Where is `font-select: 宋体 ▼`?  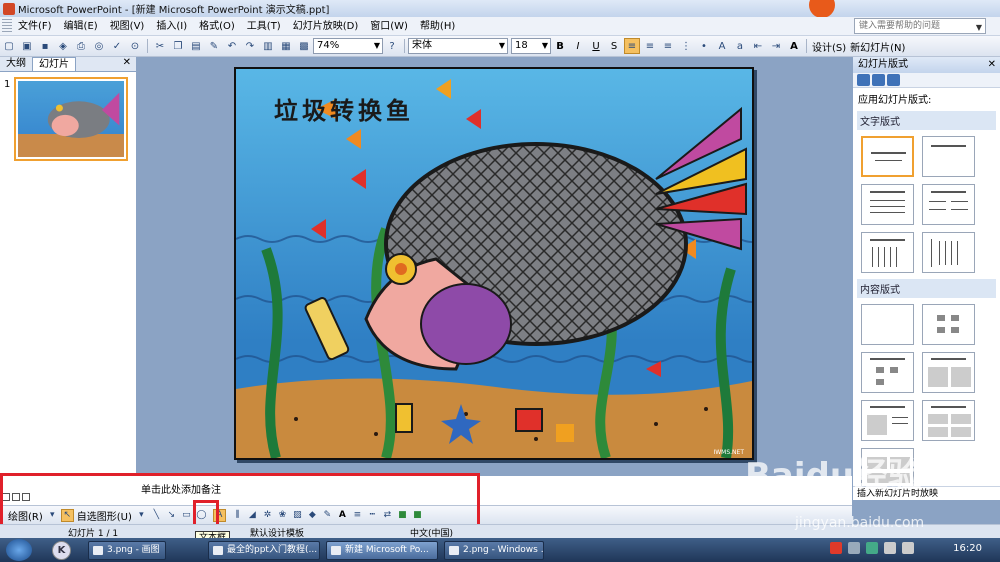
font-select: 宋体 ▼ is located at coordinates (458, 46).